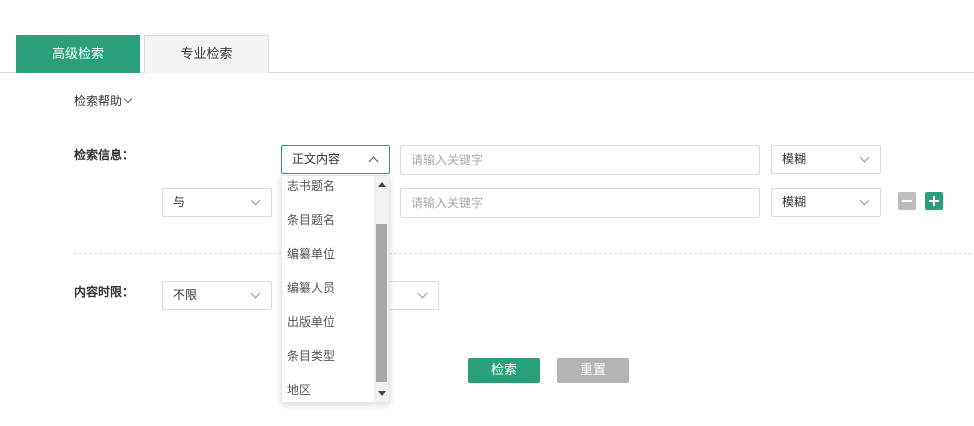 This screenshot has height=426, width=974. What do you see at coordinates (373, 161) in the screenshot?
I see `chevron-up-icon` at bounding box center [373, 161].